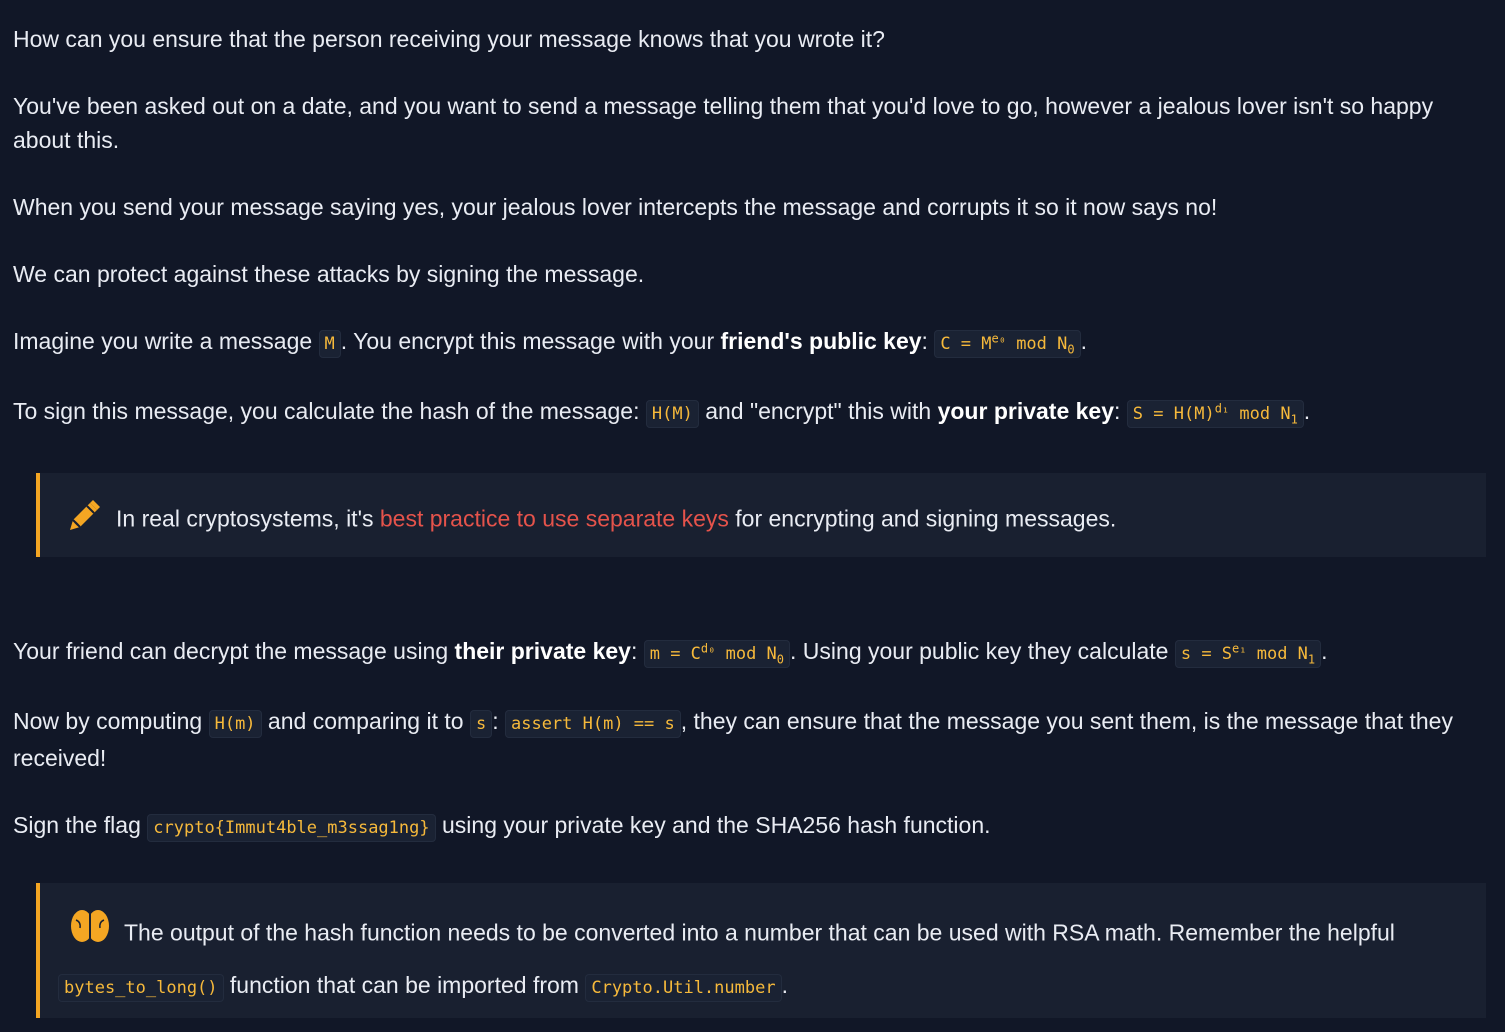 This screenshot has height=1032, width=1505. I want to click on inline-code-hash-M: H(M), so click(672, 414).